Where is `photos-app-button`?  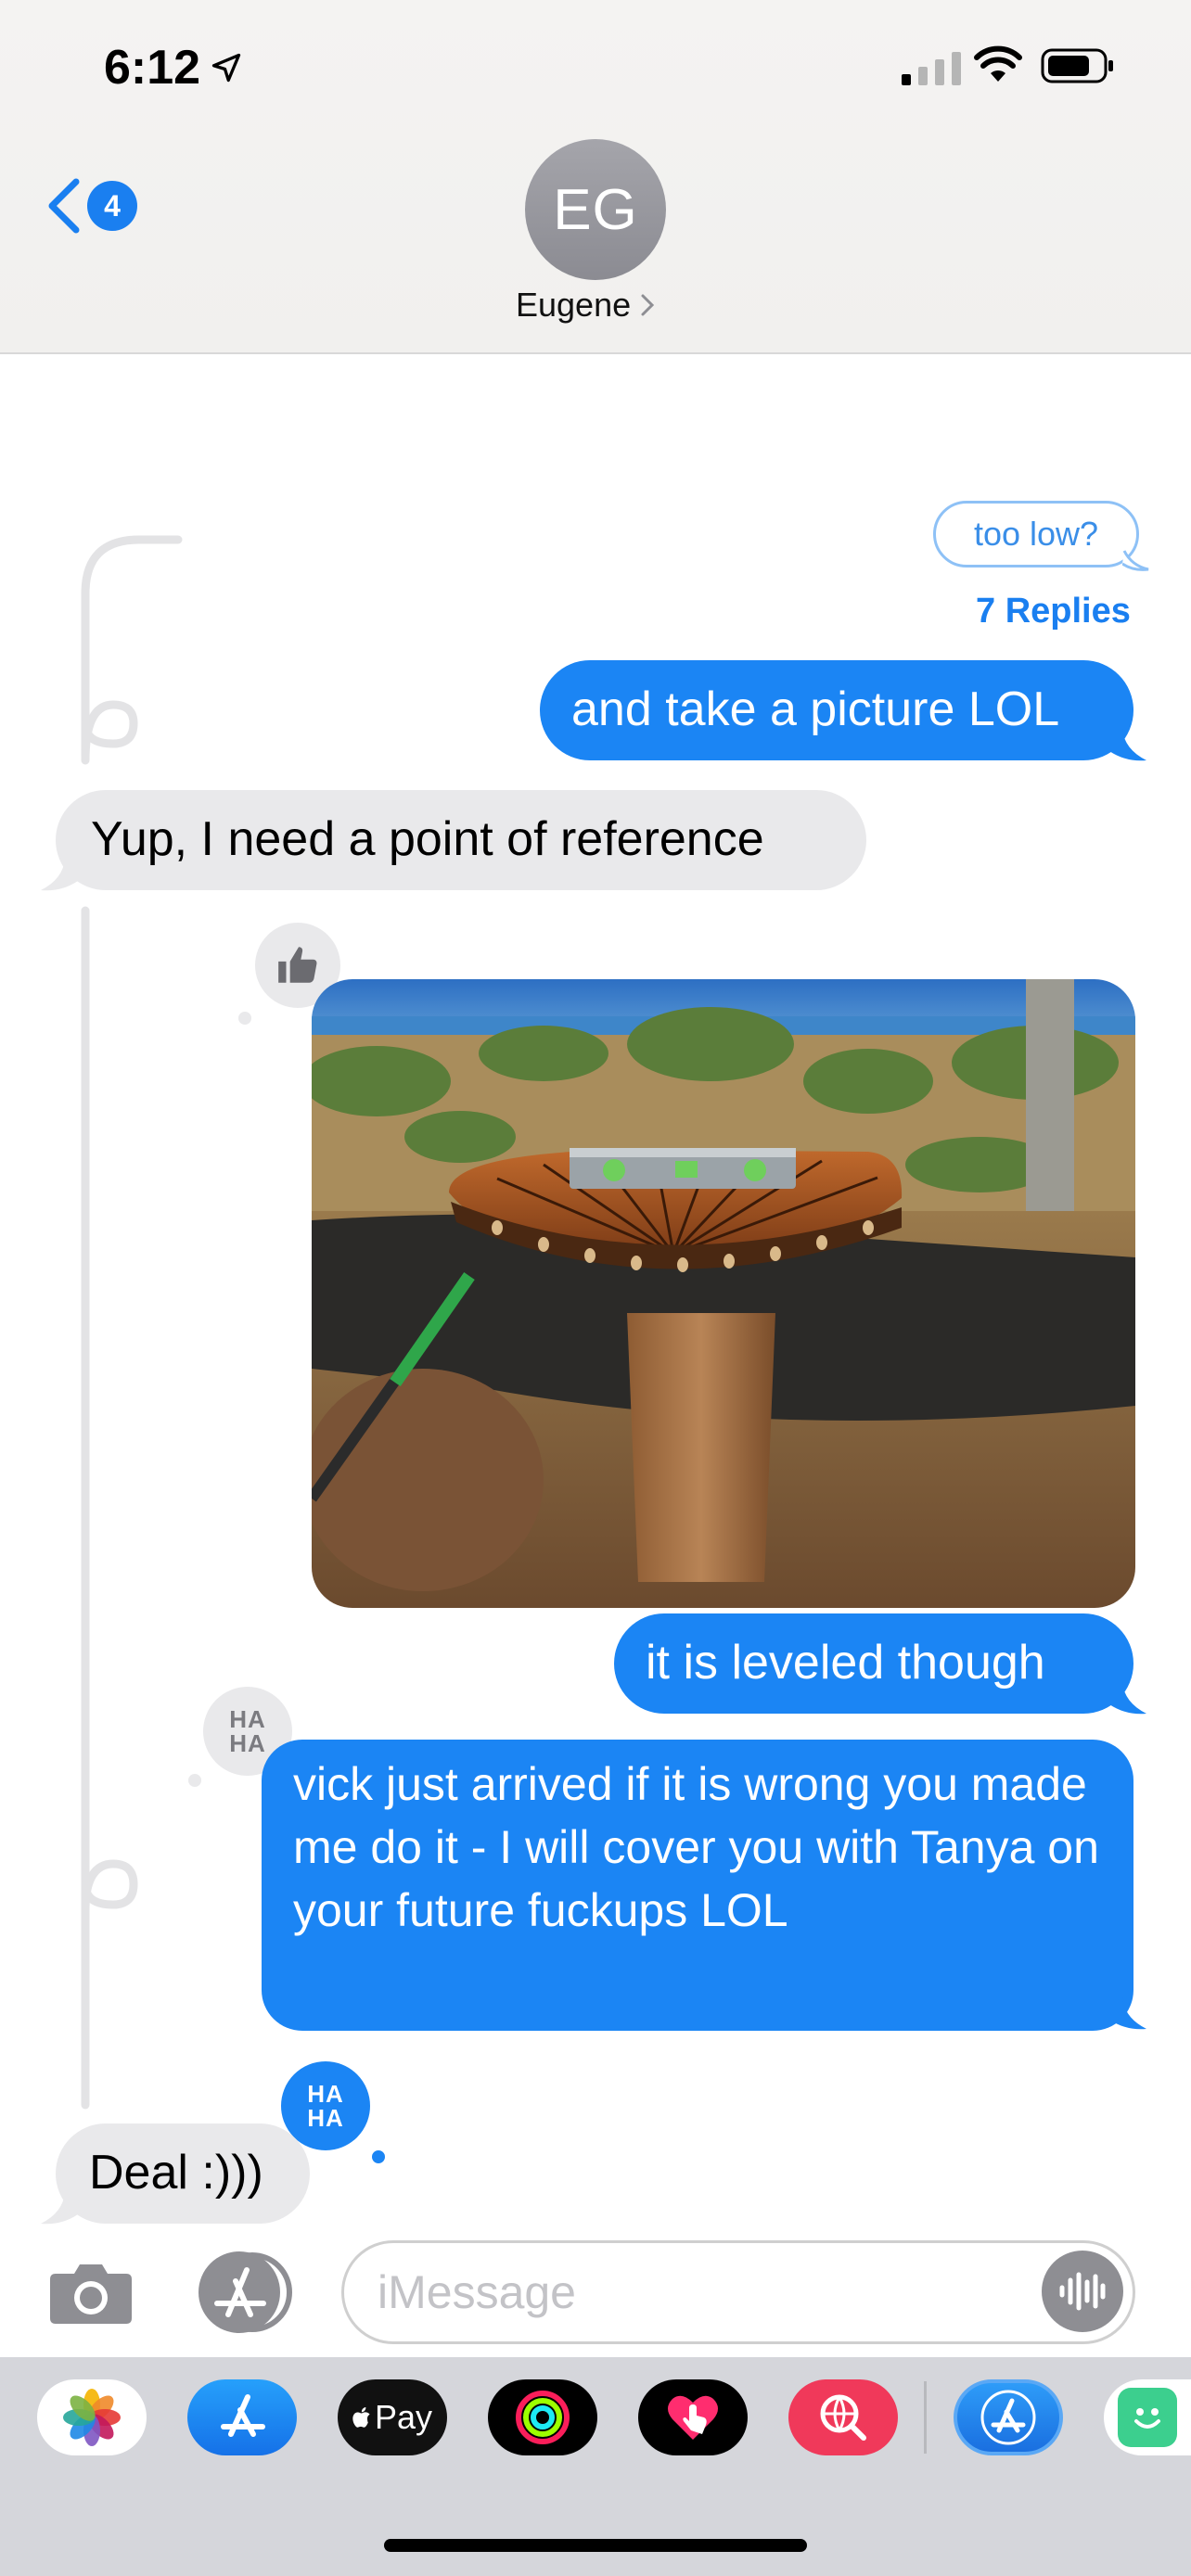 photos-app-button is located at coordinates (92, 2417).